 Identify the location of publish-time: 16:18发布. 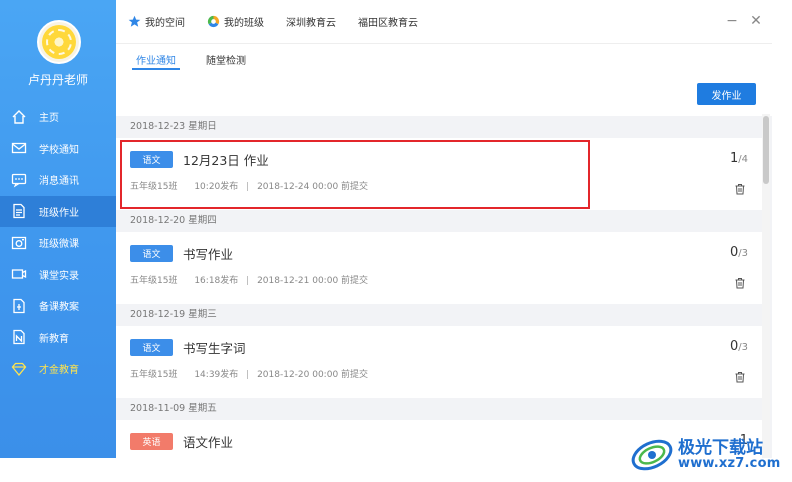
(216, 281).